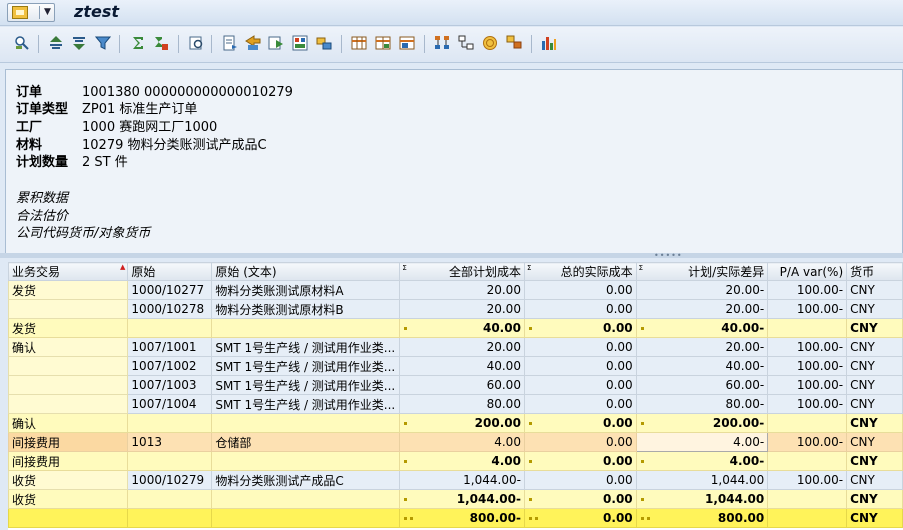 This screenshot has height=530, width=903. I want to click on column-header-actual-cost: Σ 总的实际成本, so click(580, 271).